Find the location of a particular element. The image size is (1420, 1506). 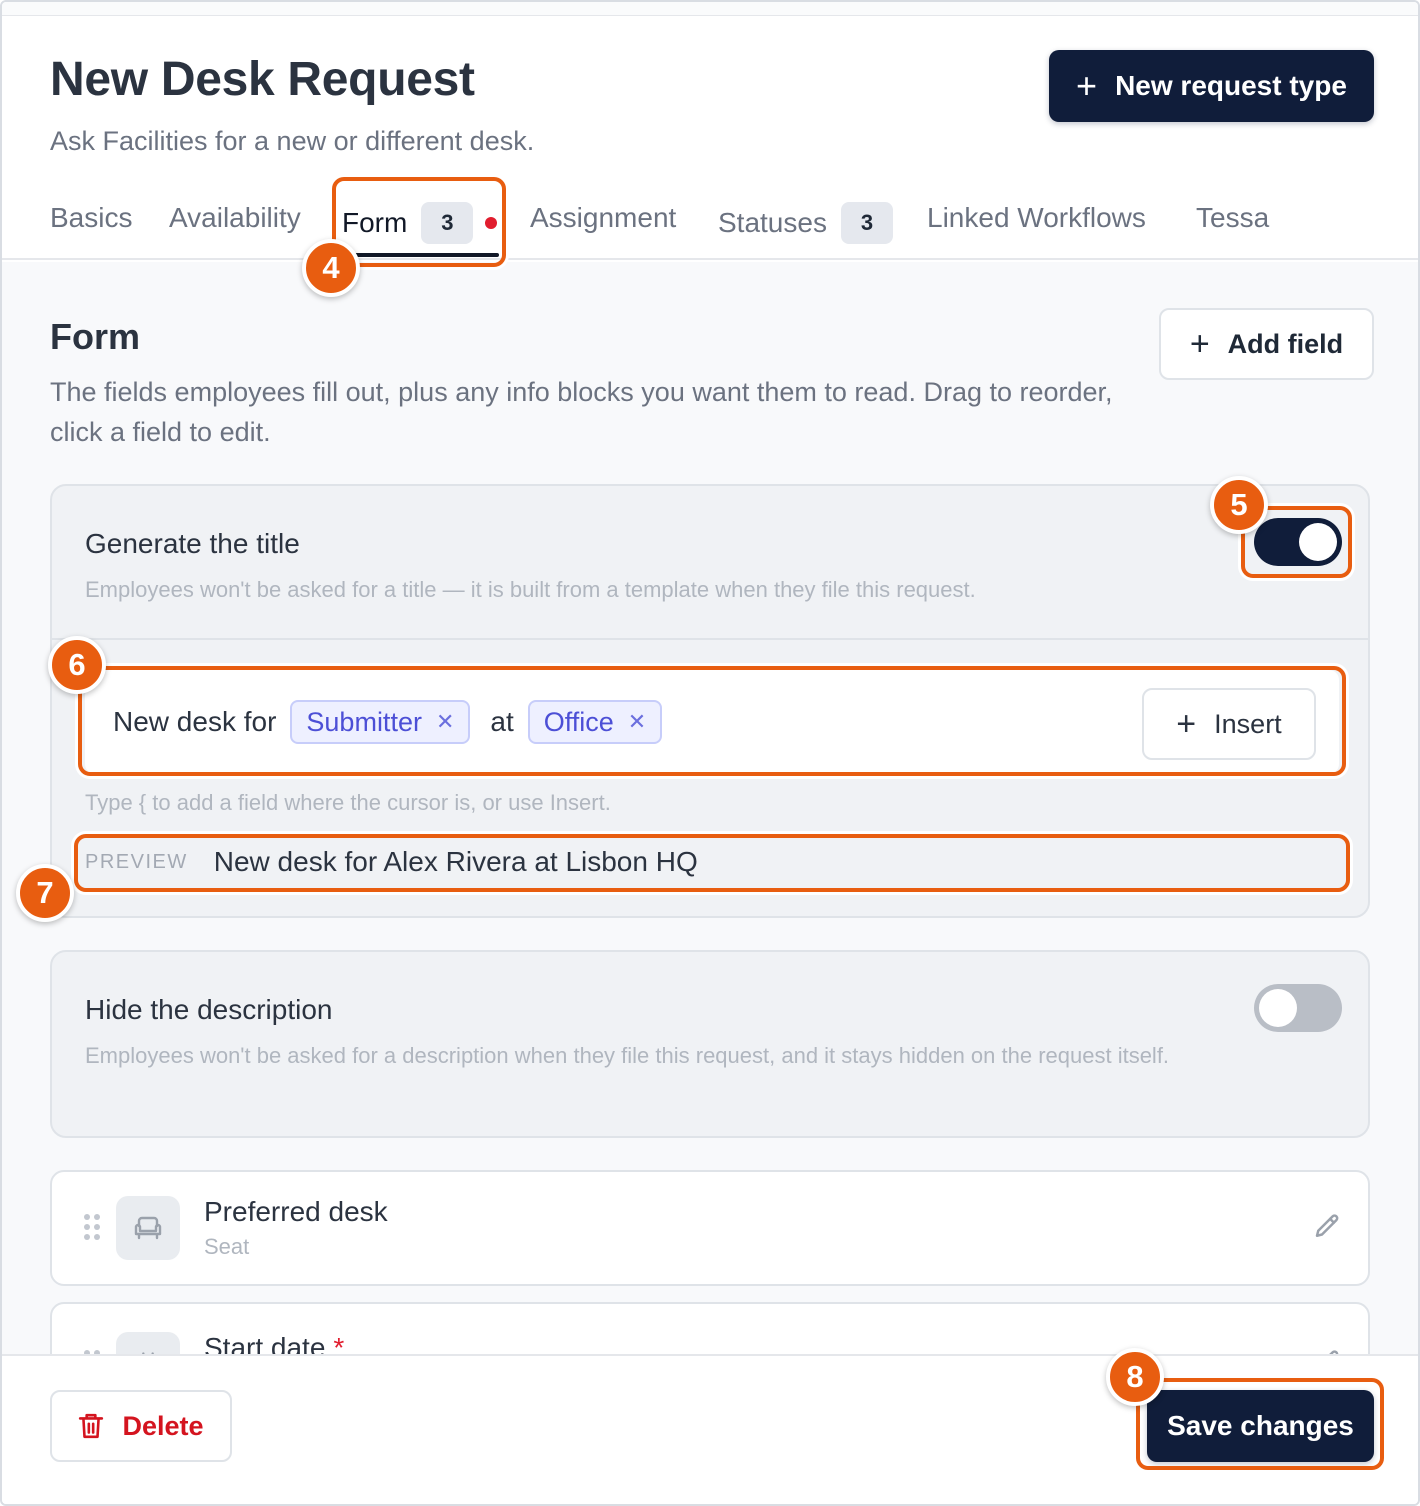

tab-label: Basics is located at coordinates (91, 217).